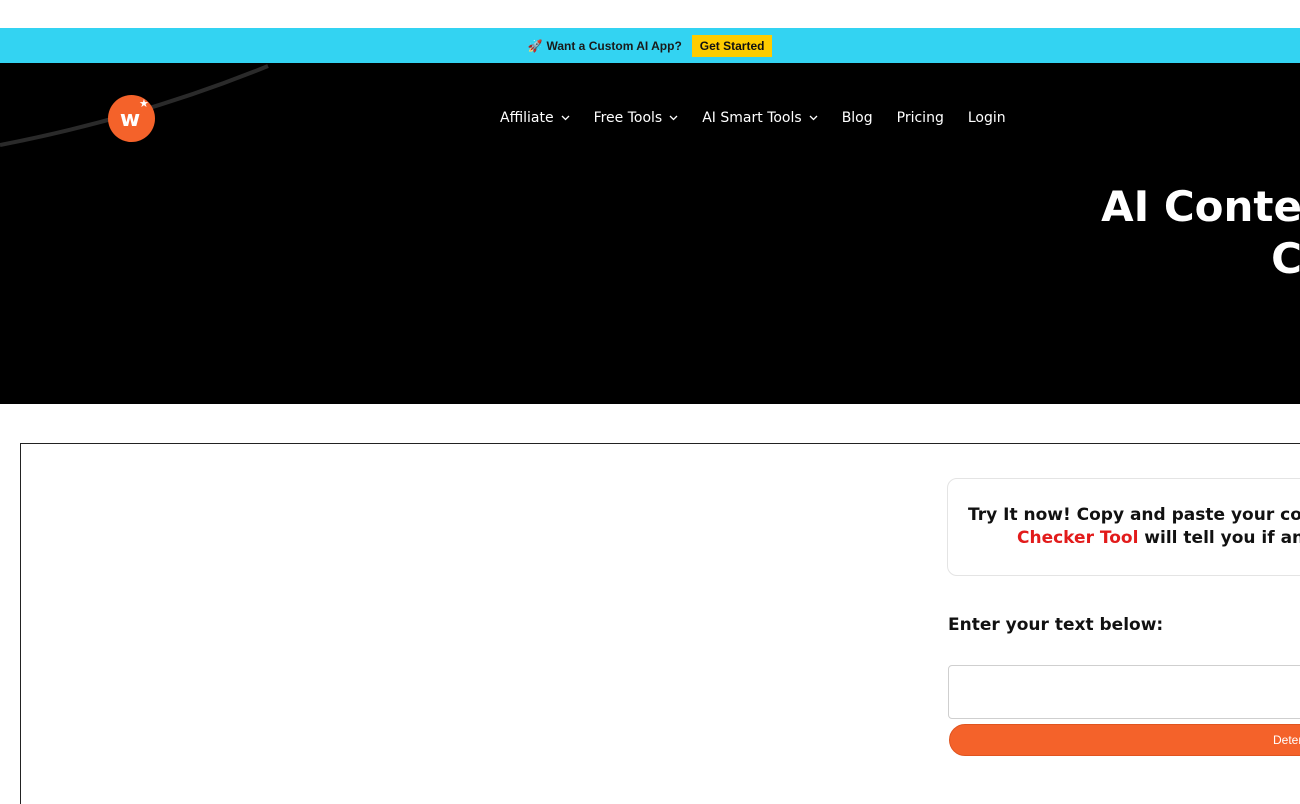 This screenshot has height=804, width=1300. I want to click on nav-item-label: Free Tools, so click(628, 118).